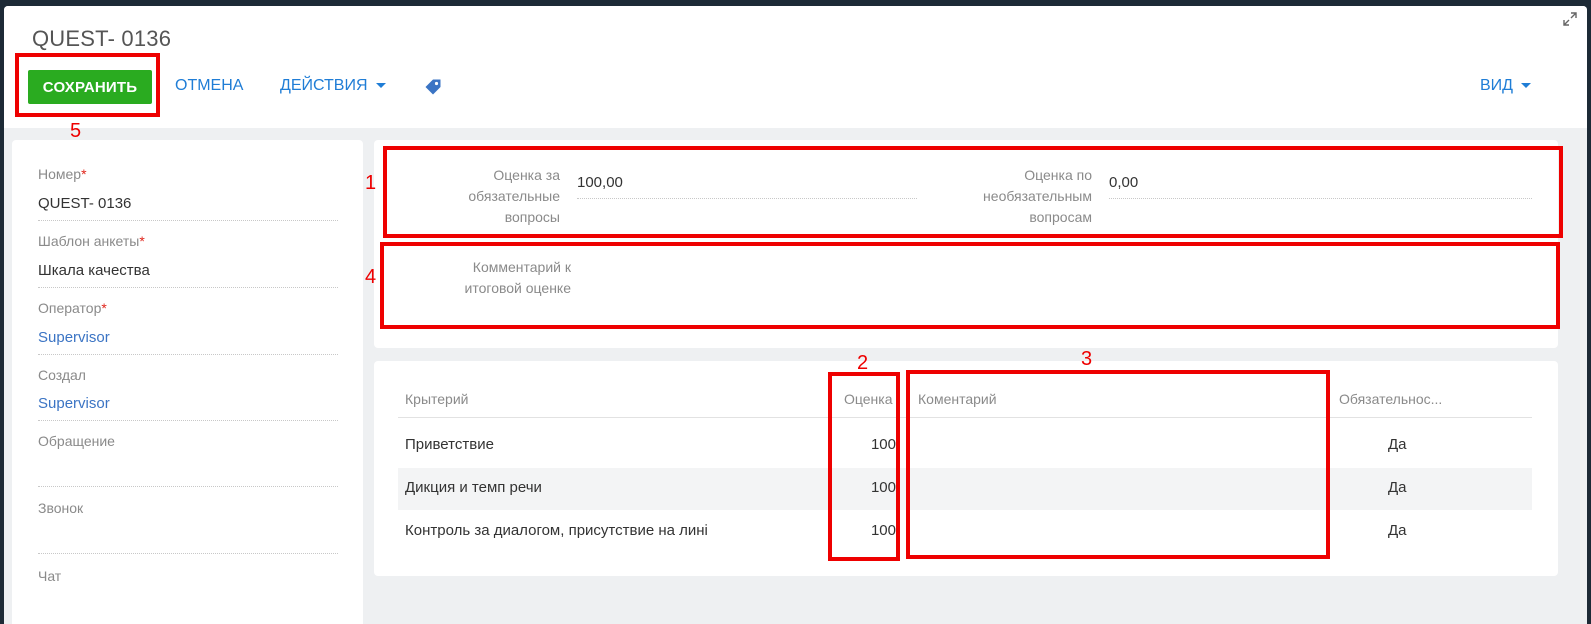 This screenshot has width=1591, height=624. Describe the element at coordinates (188, 273) in the screenshot. I see `field-template-input: Шкала качества` at that location.